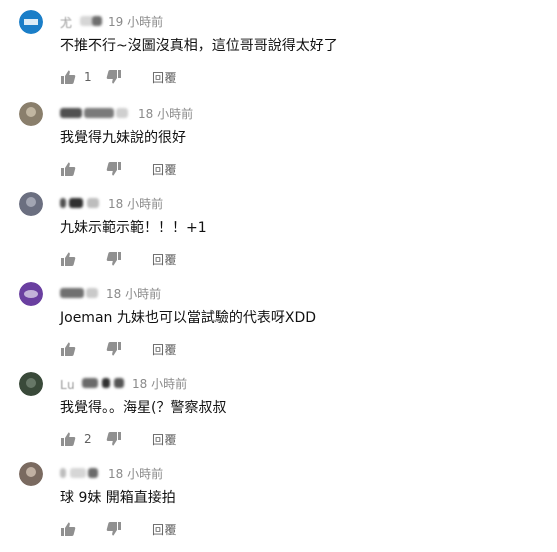  What do you see at coordinates (135, 21) in the screenshot?
I see `comment-time: 19 小時前` at bounding box center [135, 21].